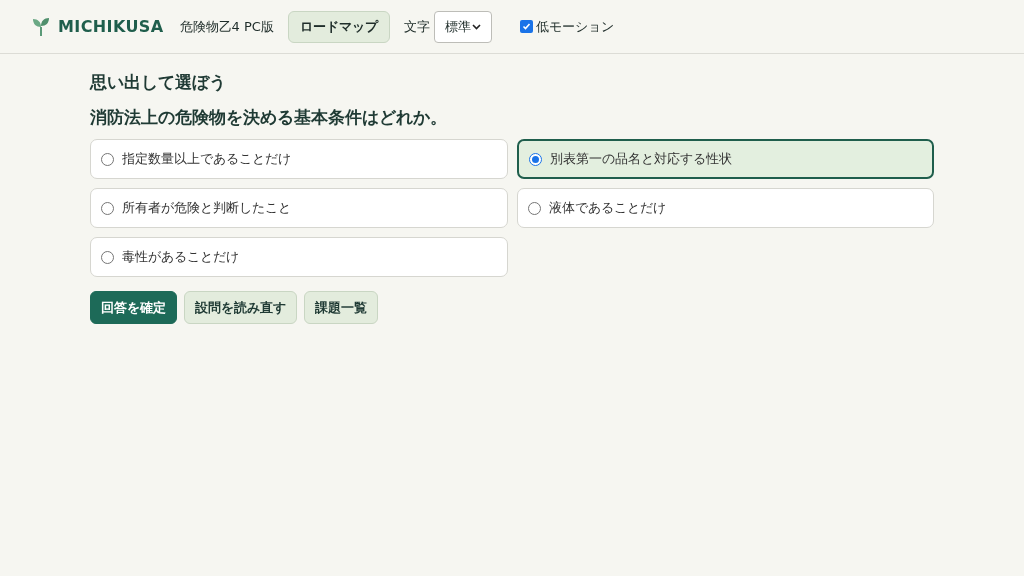 This screenshot has width=1024, height=576. I want to click on answer-option: 液体であることだけ, so click(725, 208).